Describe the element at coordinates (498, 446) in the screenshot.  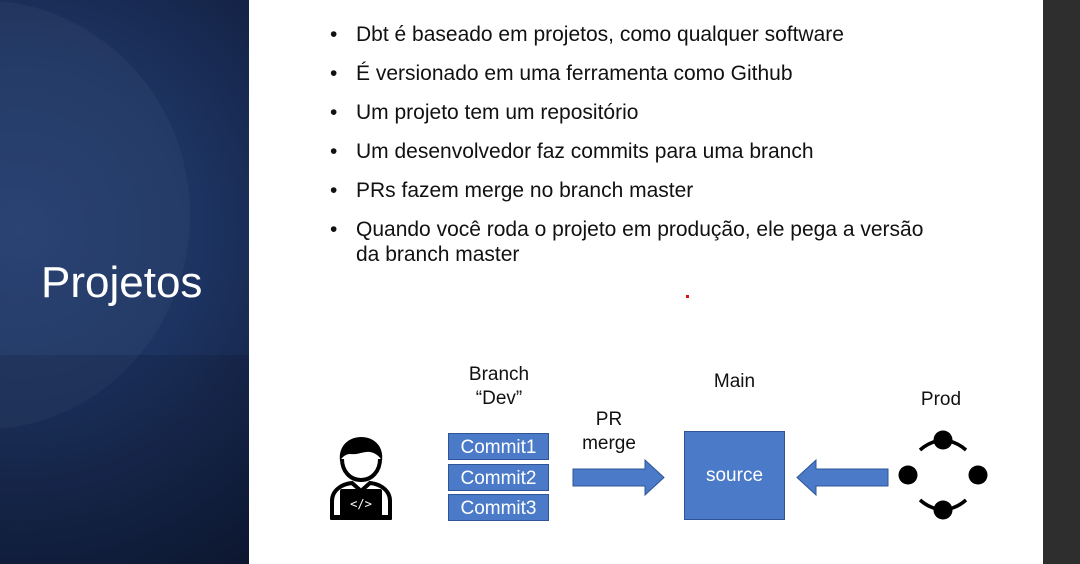
I see `commit-box: Commit1` at that location.